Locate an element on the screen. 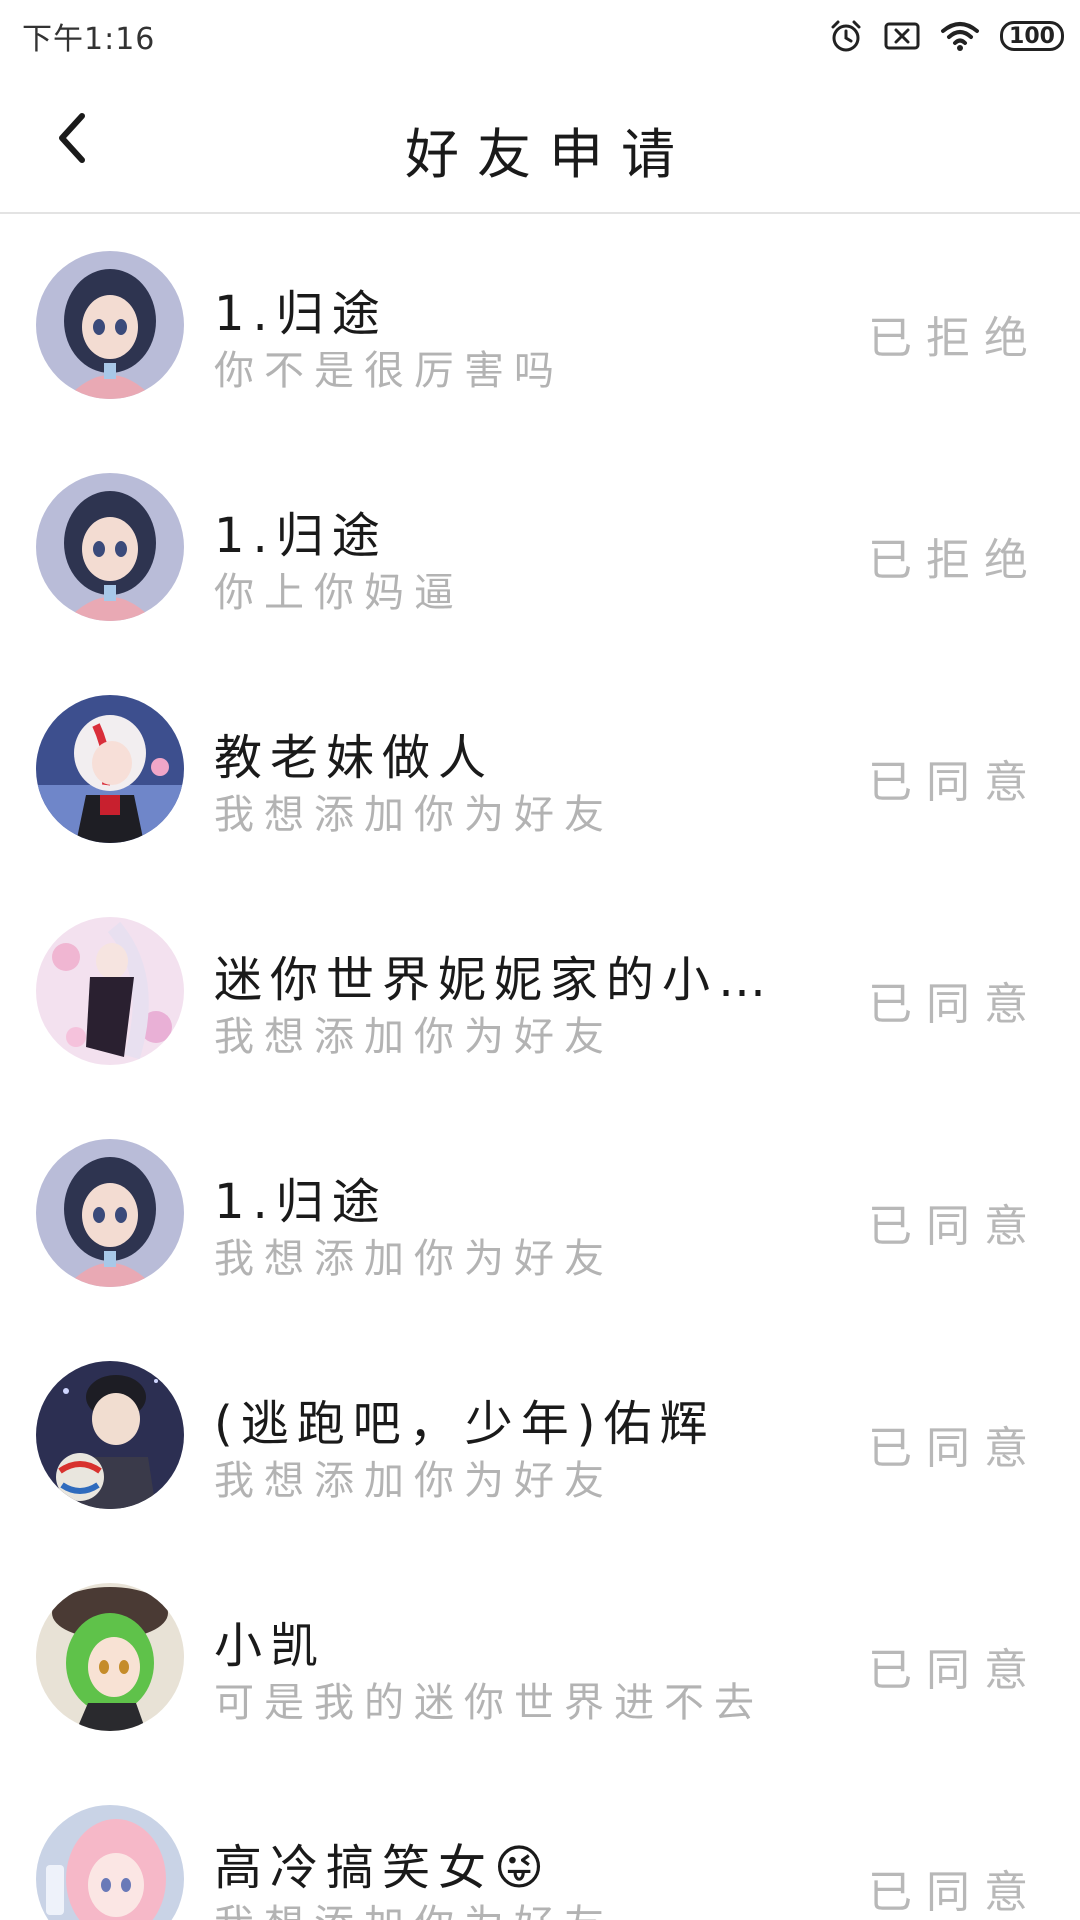  header: 好友申请 is located at coordinates (540, 143).